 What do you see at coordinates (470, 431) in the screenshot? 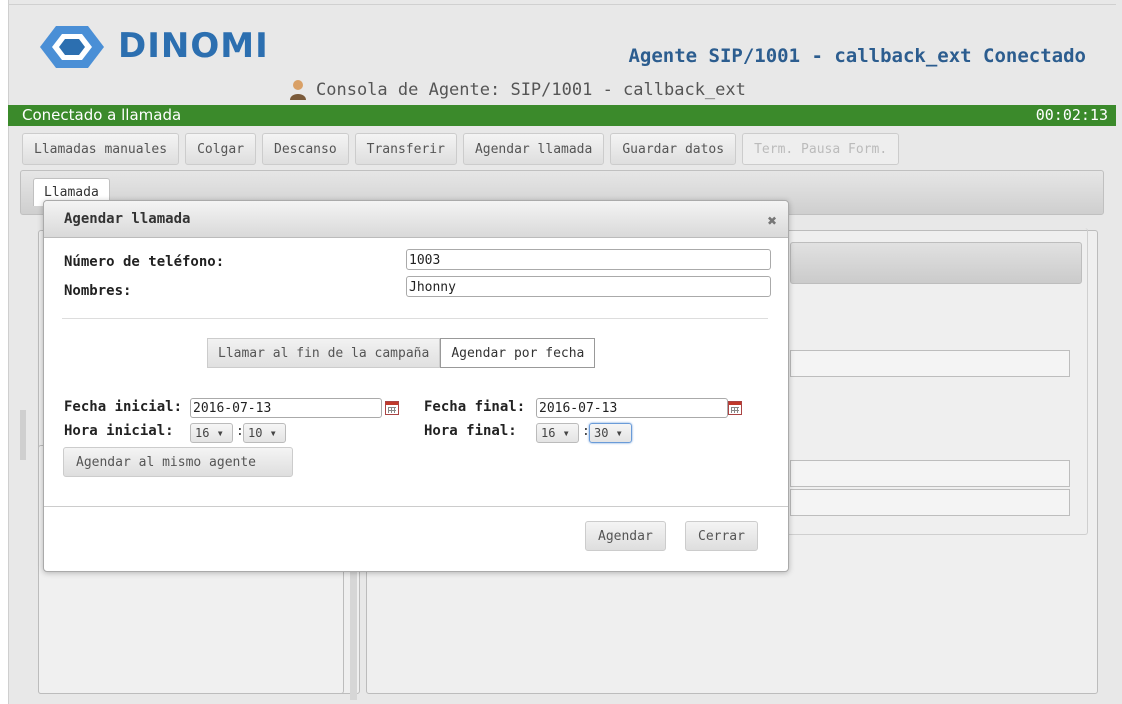
I see `end-time-label: Hora final:` at bounding box center [470, 431].